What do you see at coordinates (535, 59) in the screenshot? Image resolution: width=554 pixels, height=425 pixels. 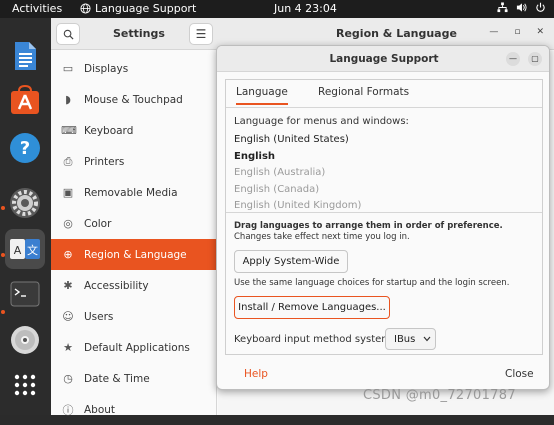 I see `maximize-icon: ▢` at bounding box center [535, 59].